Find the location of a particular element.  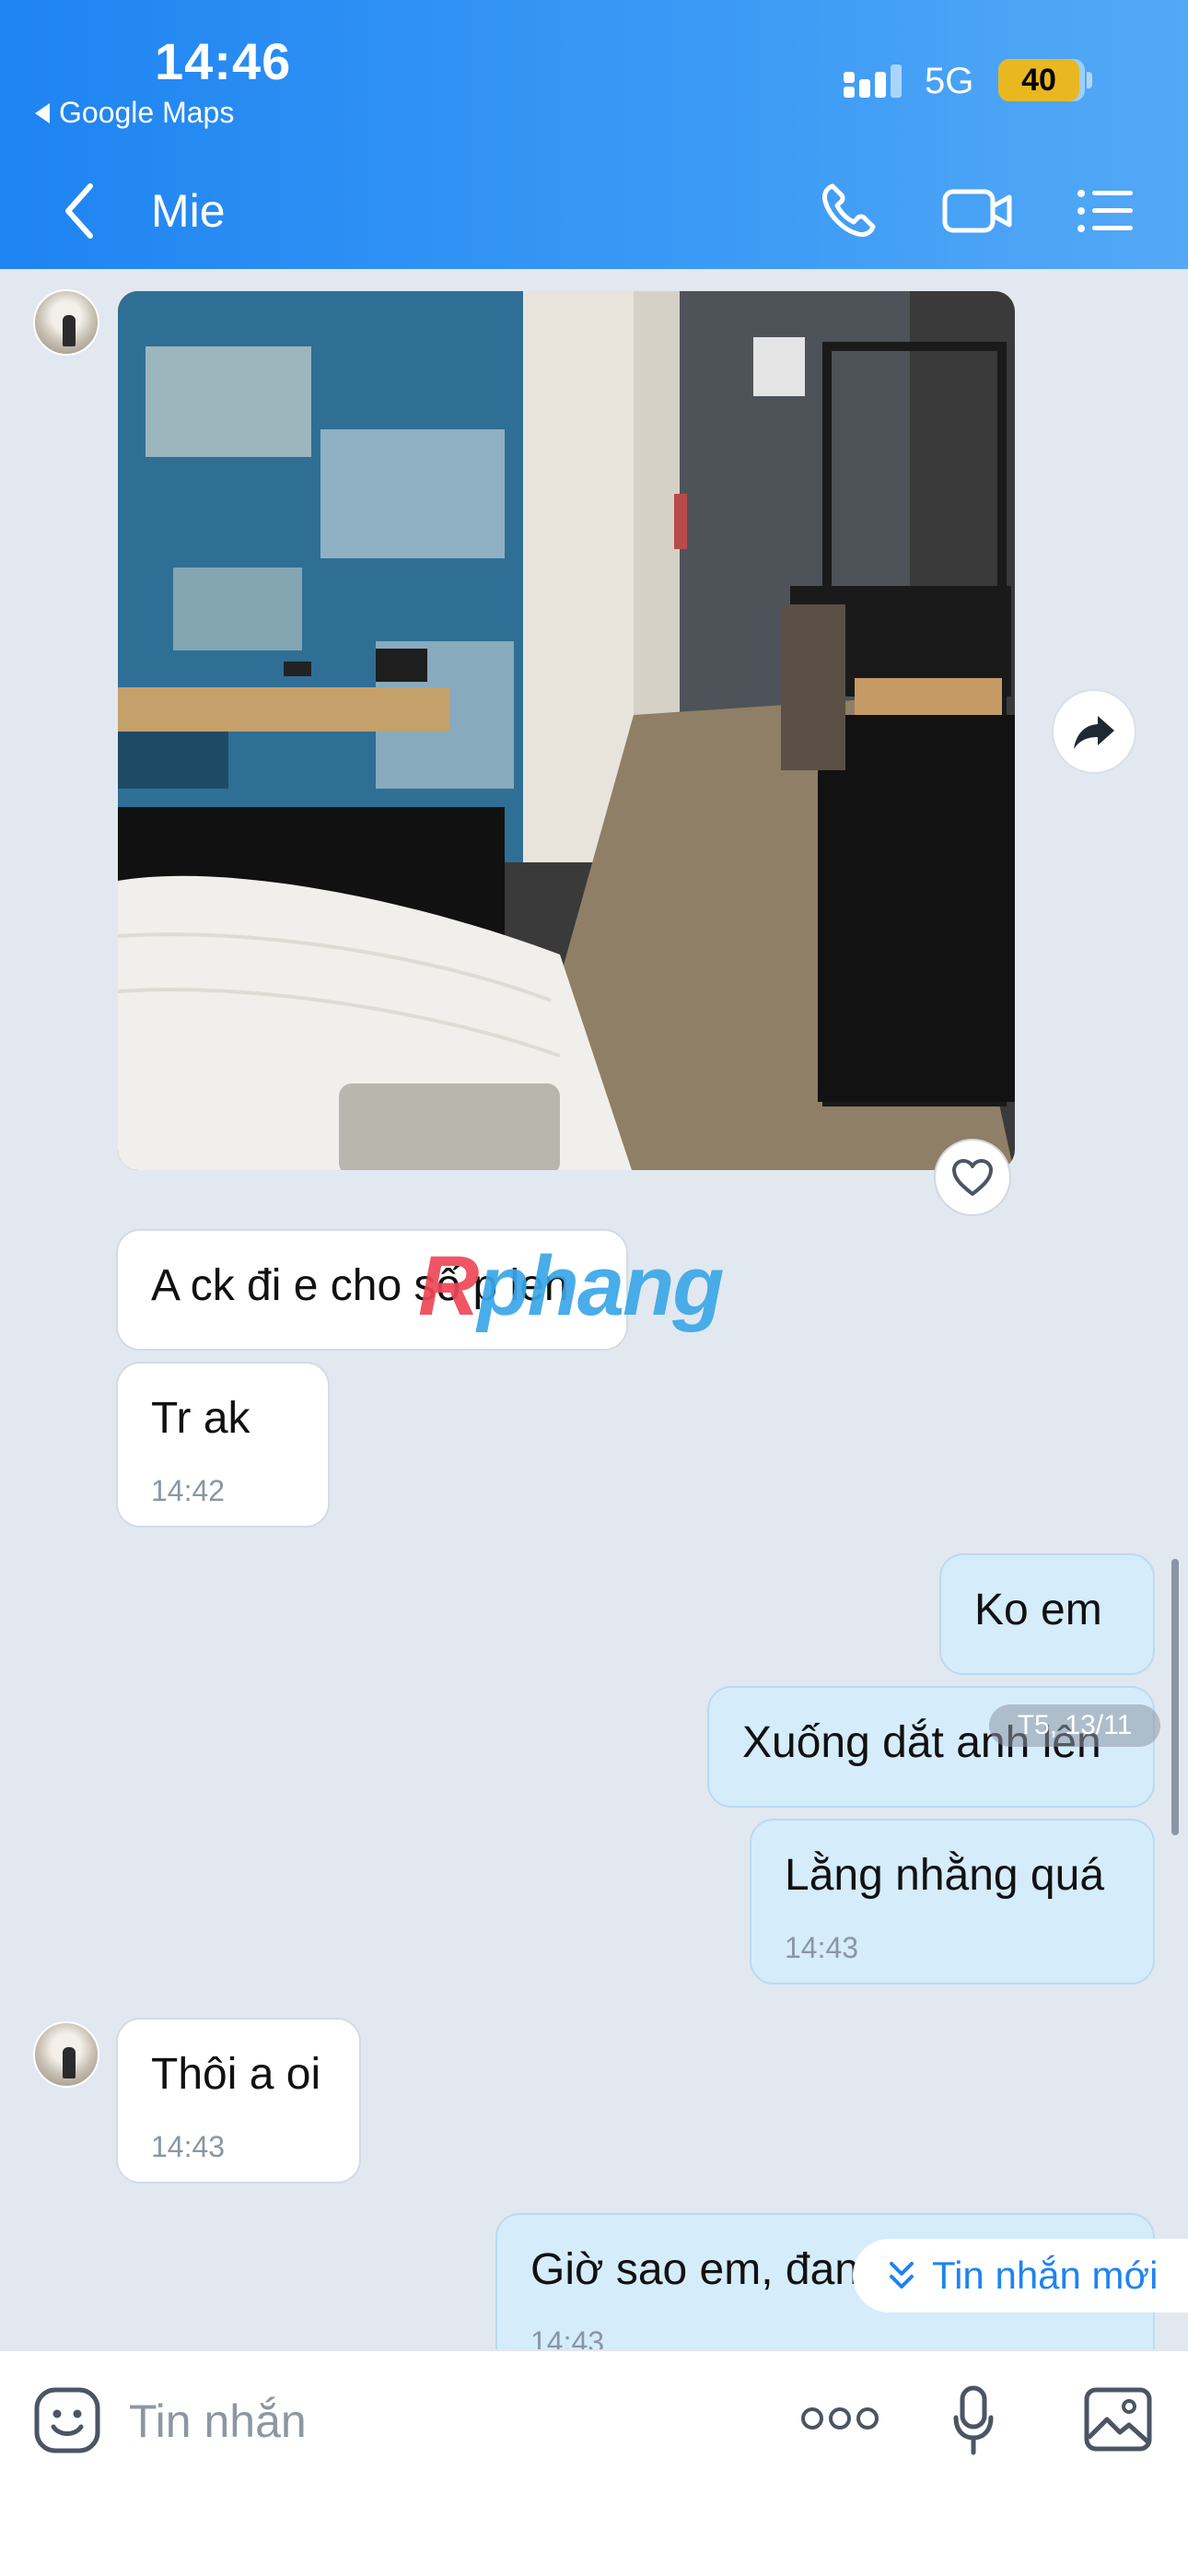

microphone-icon is located at coordinates (973, 2420).